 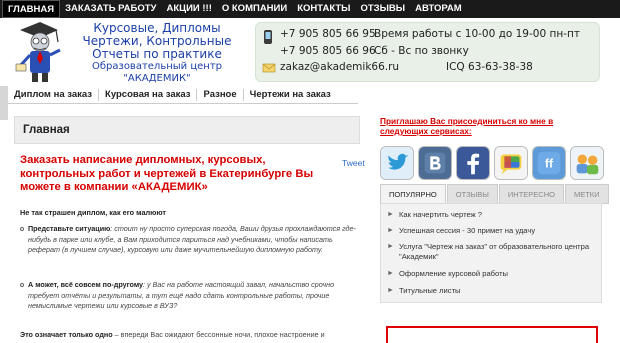 I want to click on bullet-lead: Представьте ситуацию, so click(x=69, y=228).